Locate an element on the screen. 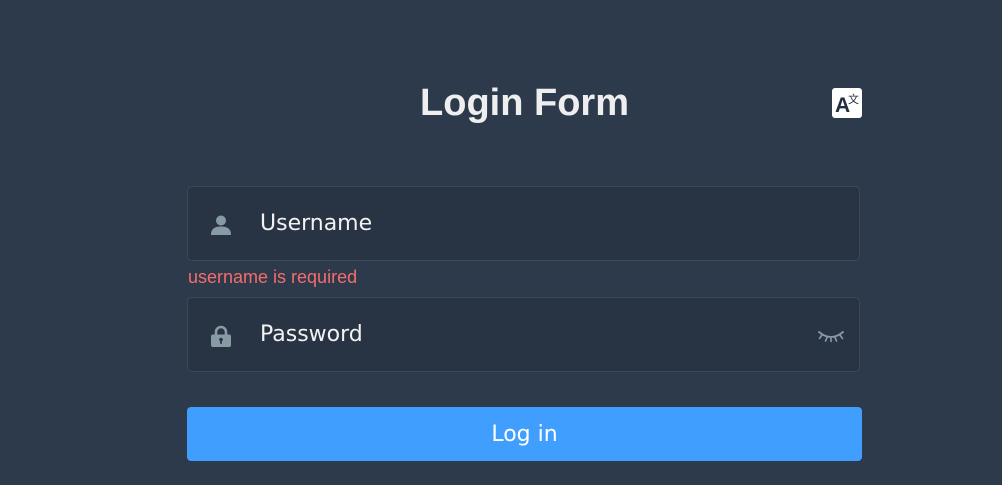  user-icon is located at coordinates (221, 225).